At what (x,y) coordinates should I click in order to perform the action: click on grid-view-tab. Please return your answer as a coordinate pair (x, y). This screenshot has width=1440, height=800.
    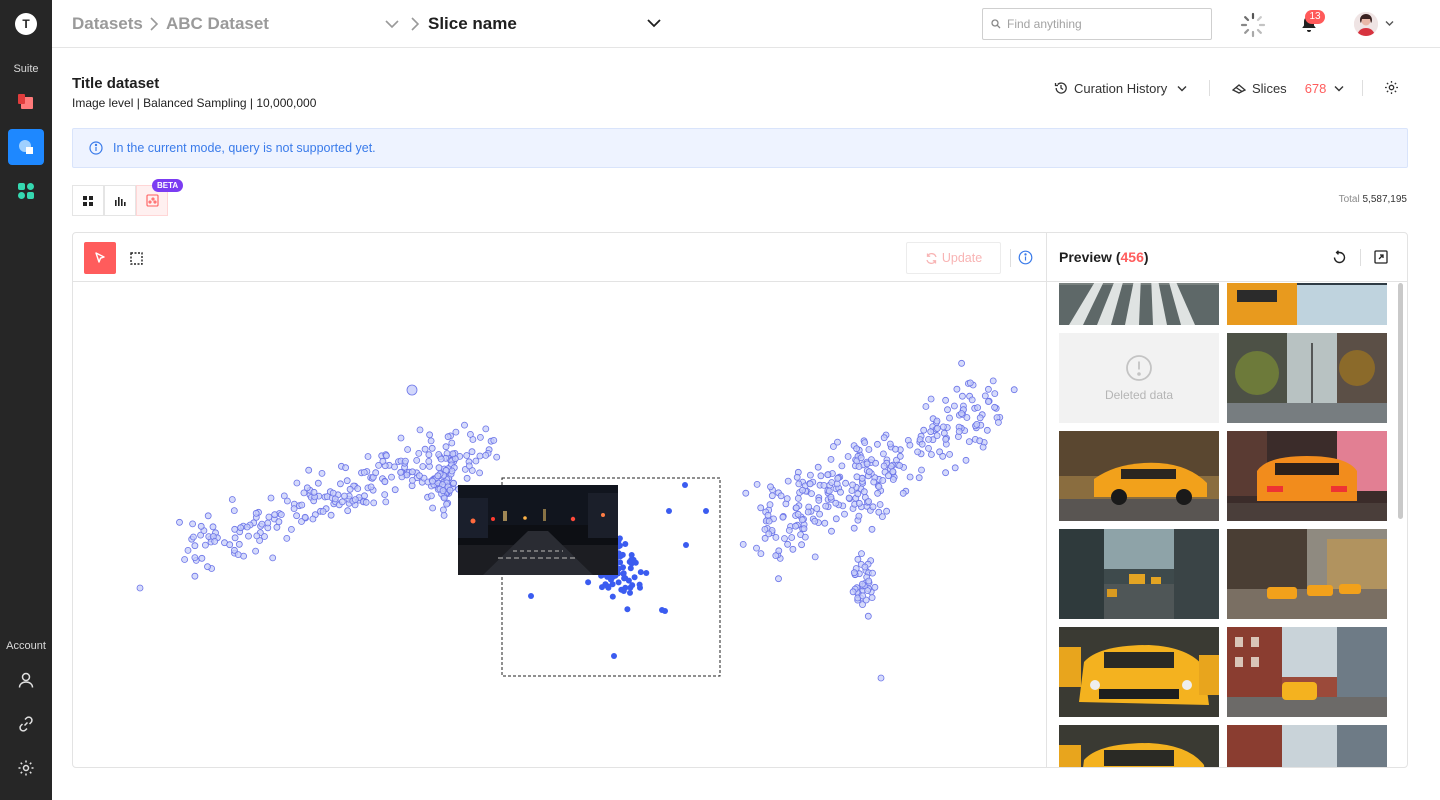
    Looking at the image, I should click on (88, 200).